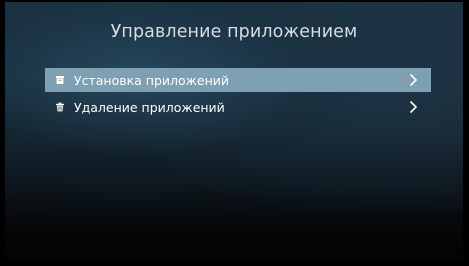 This screenshot has height=266, width=469. What do you see at coordinates (234, 32) in the screenshot?
I see `page-title: Управление приложением` at bounding box center [234, 32].